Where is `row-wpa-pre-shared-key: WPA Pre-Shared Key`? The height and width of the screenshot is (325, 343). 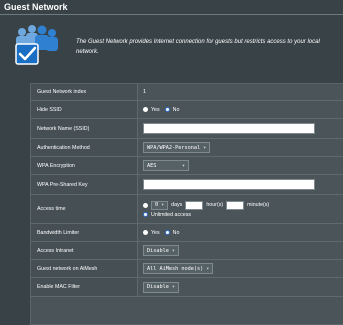
row-wpa-pre-shared-key: WPA Pre-Shared Key is located at coordinates (187, 185).